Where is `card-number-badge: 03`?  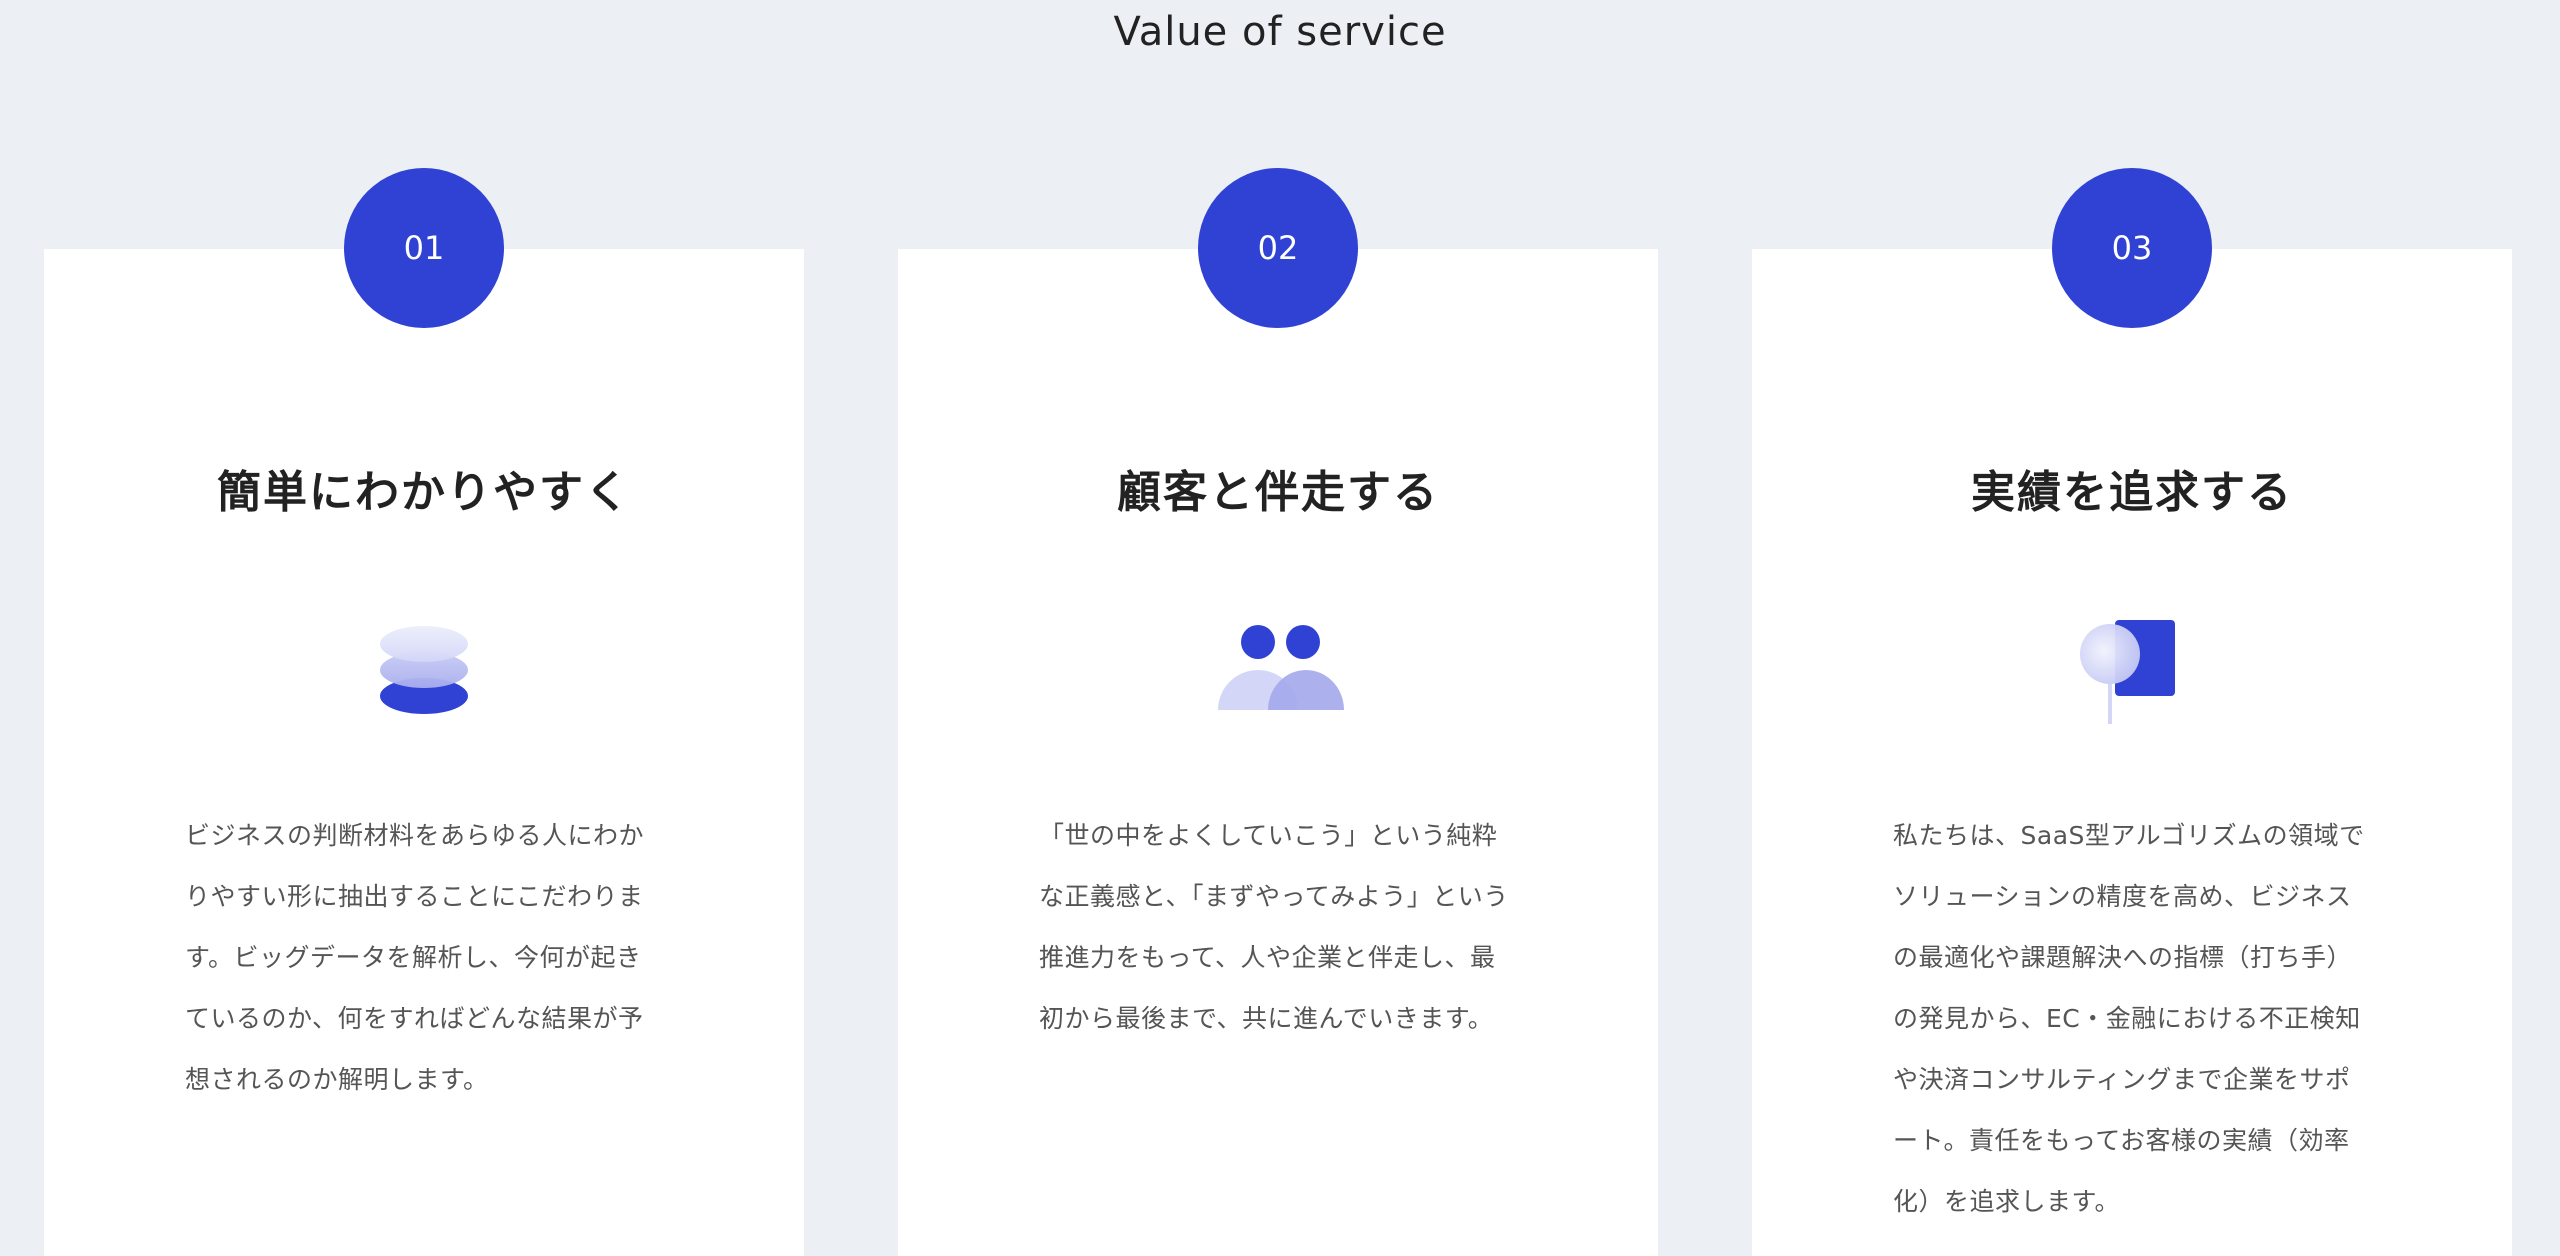 card-number-badge: 03 is located at coordinates (2132, 248).